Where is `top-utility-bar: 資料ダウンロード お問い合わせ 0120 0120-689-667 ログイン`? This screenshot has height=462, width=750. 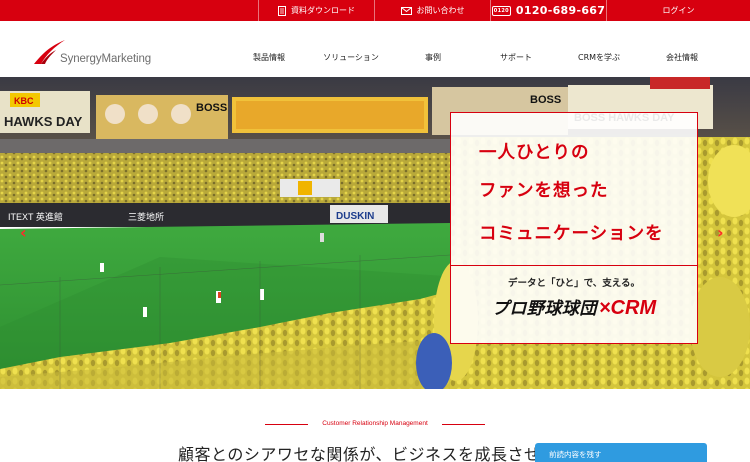 top-utility-bar: 資料ダウンロード お問い合わせ 0120 0120-689-667 ログイン is located at coordinates (375, 10).